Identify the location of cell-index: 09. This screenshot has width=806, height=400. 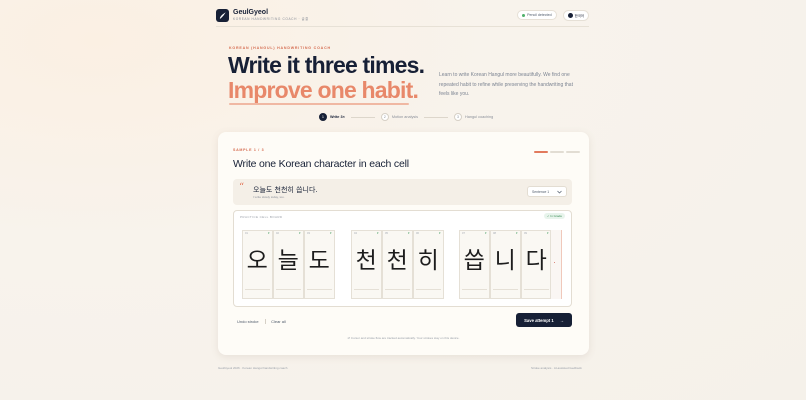
(525, 233).